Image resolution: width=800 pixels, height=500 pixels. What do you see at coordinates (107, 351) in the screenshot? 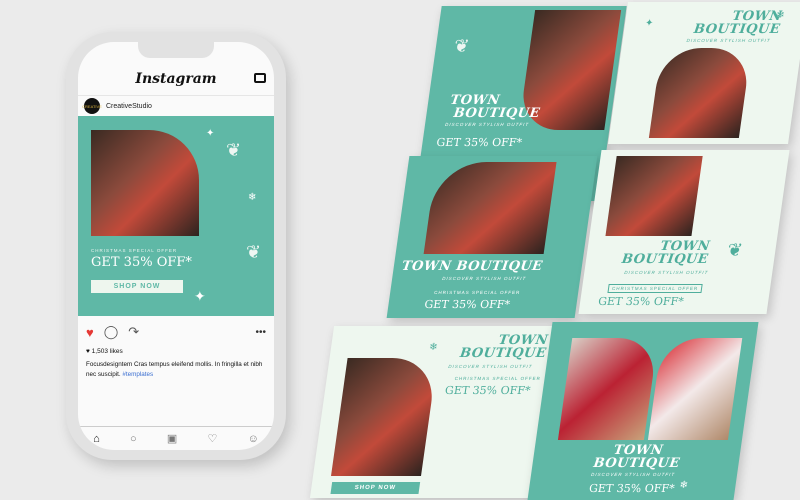
I see `likes-text: 1,503 likes` at bounding box center [107, 351].